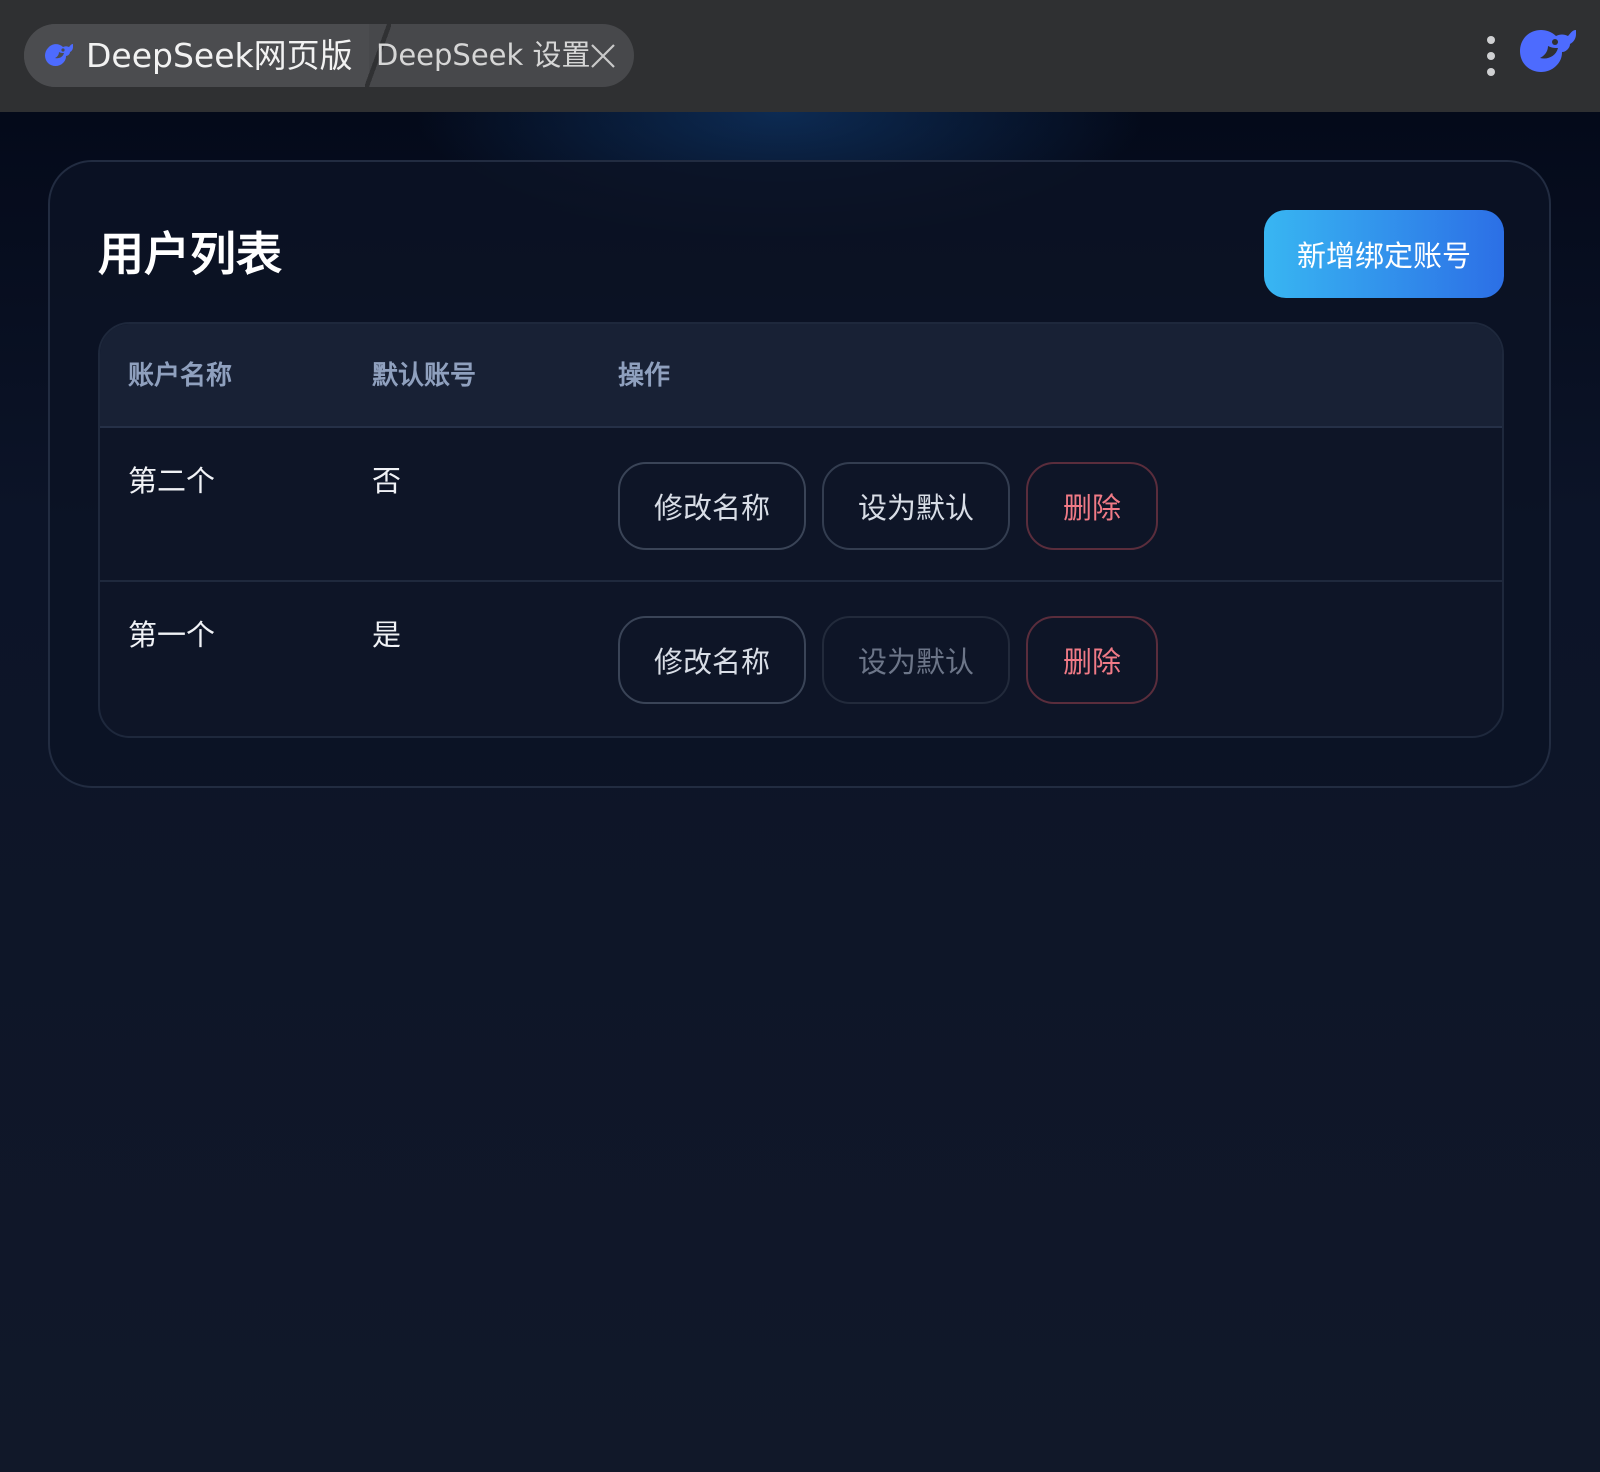 This screenshot has height=1472, width=1600. I want to click on set-default-button-disabled: 设为默认, so click(916, 660).